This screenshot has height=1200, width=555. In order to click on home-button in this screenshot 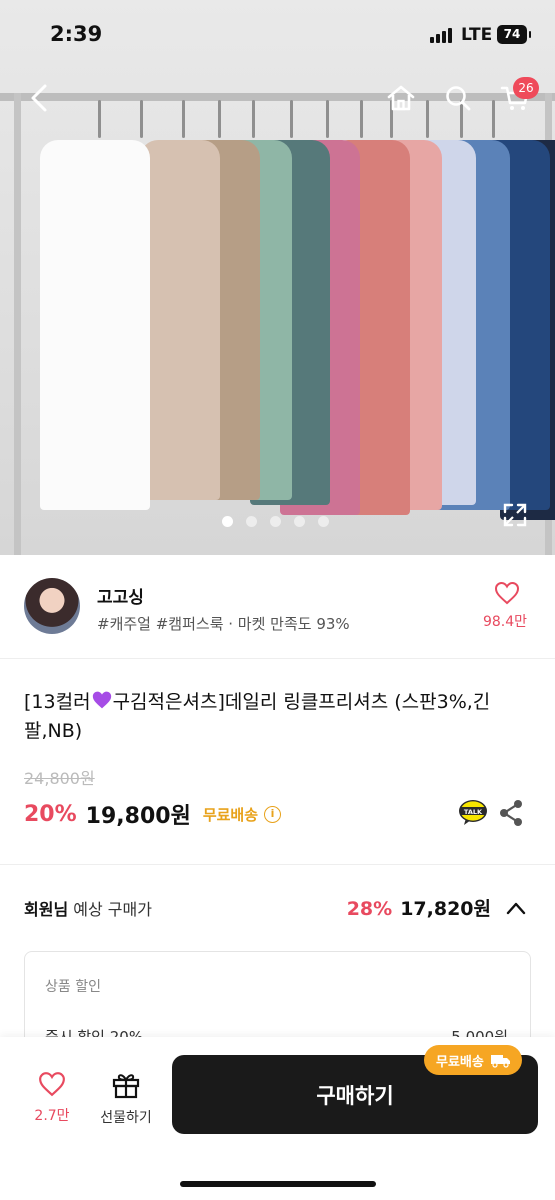, I will do `click(401, 98)`.